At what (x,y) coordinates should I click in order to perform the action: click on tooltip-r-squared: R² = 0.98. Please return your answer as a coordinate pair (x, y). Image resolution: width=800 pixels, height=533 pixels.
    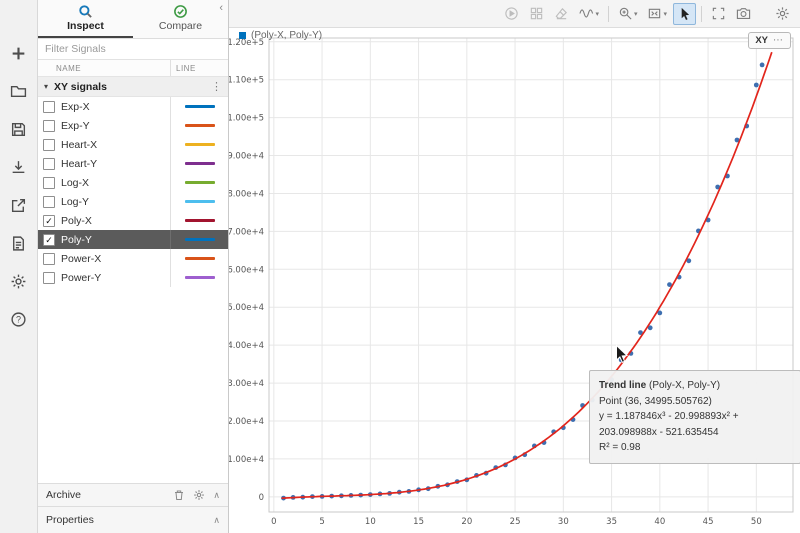
    Looking at the image, I should click on (620, 447).